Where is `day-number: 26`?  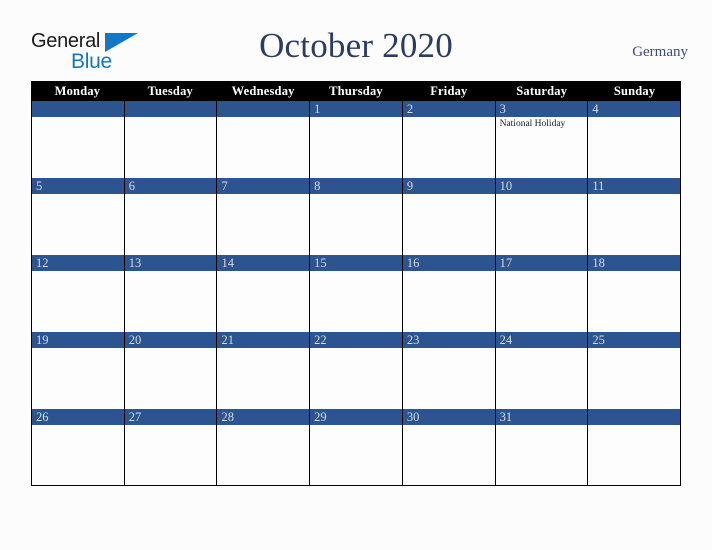 day-number: 26 is located at coordinates (42, 417).